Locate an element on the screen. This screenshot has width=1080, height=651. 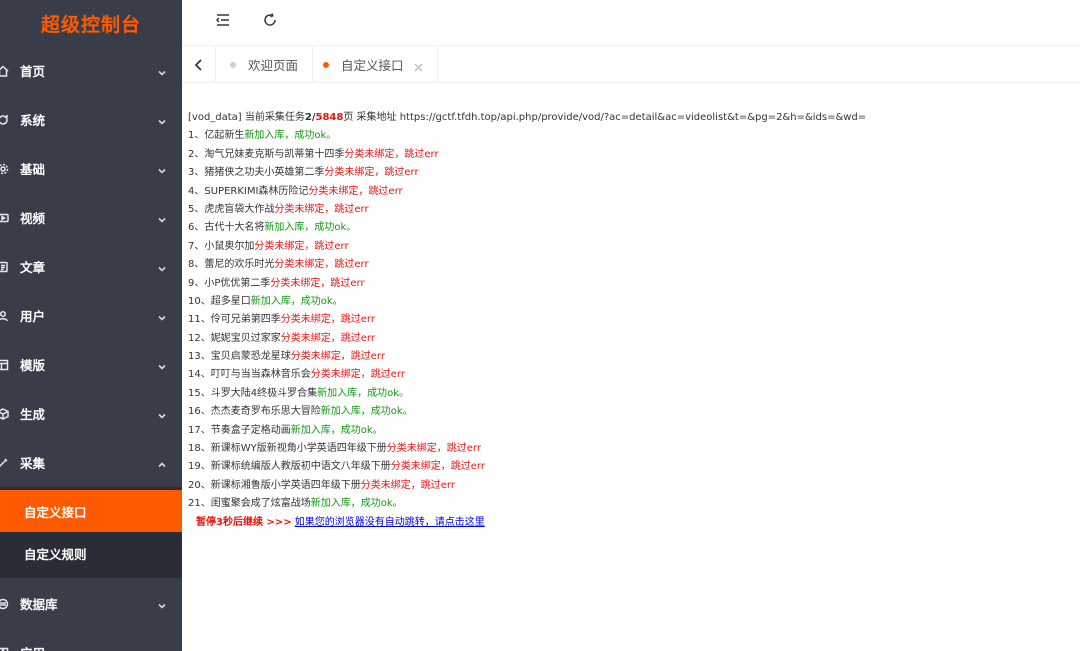
entry-index: 18、 is located at coordinates (199, 449).